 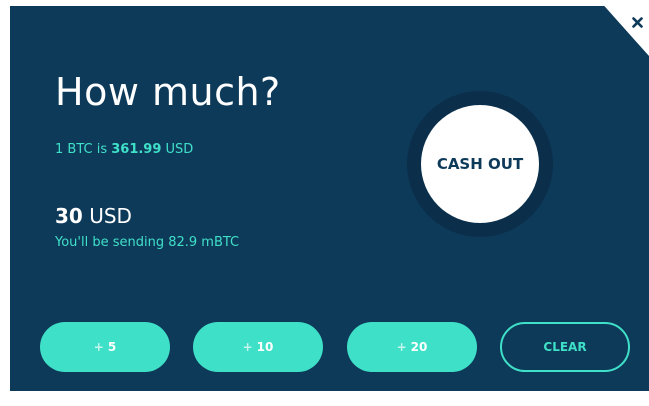 I want to click on add-10-button: + 10, so click(x=258, y=347).